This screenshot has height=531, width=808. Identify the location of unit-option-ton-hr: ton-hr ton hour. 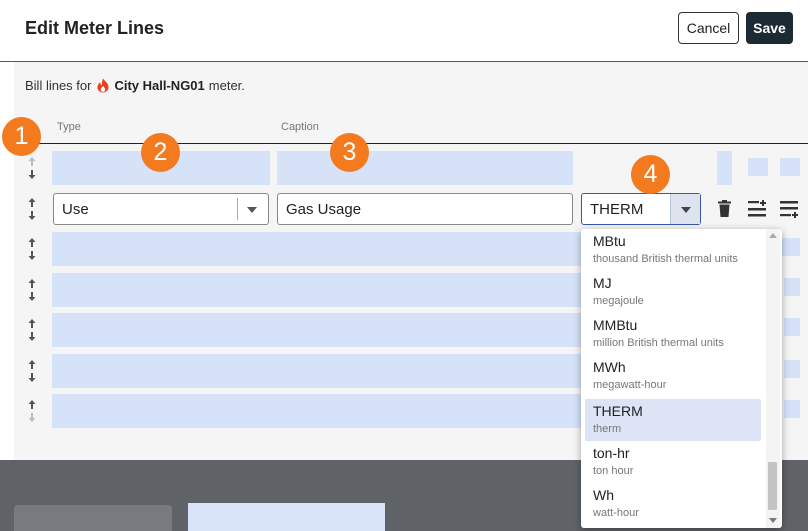
(673, 462).